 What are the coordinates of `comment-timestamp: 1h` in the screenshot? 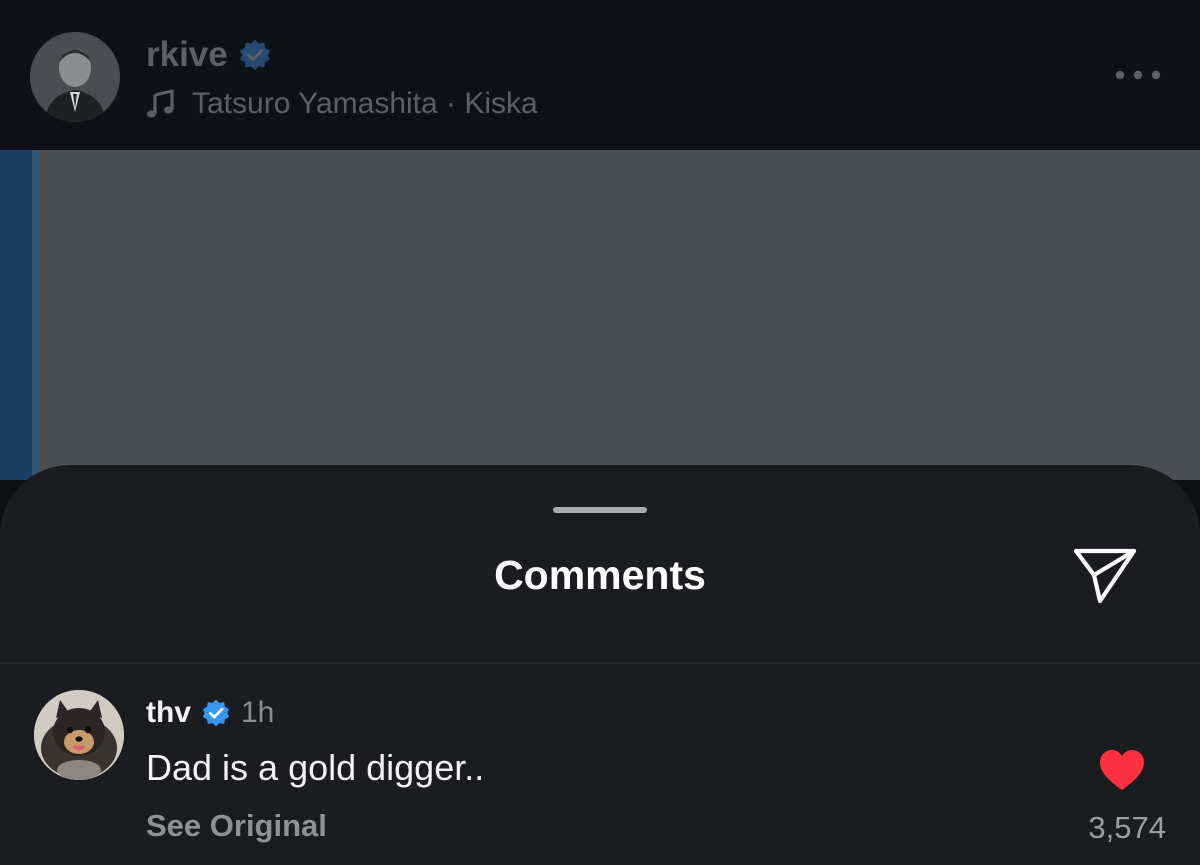 It's located at (258, 712).